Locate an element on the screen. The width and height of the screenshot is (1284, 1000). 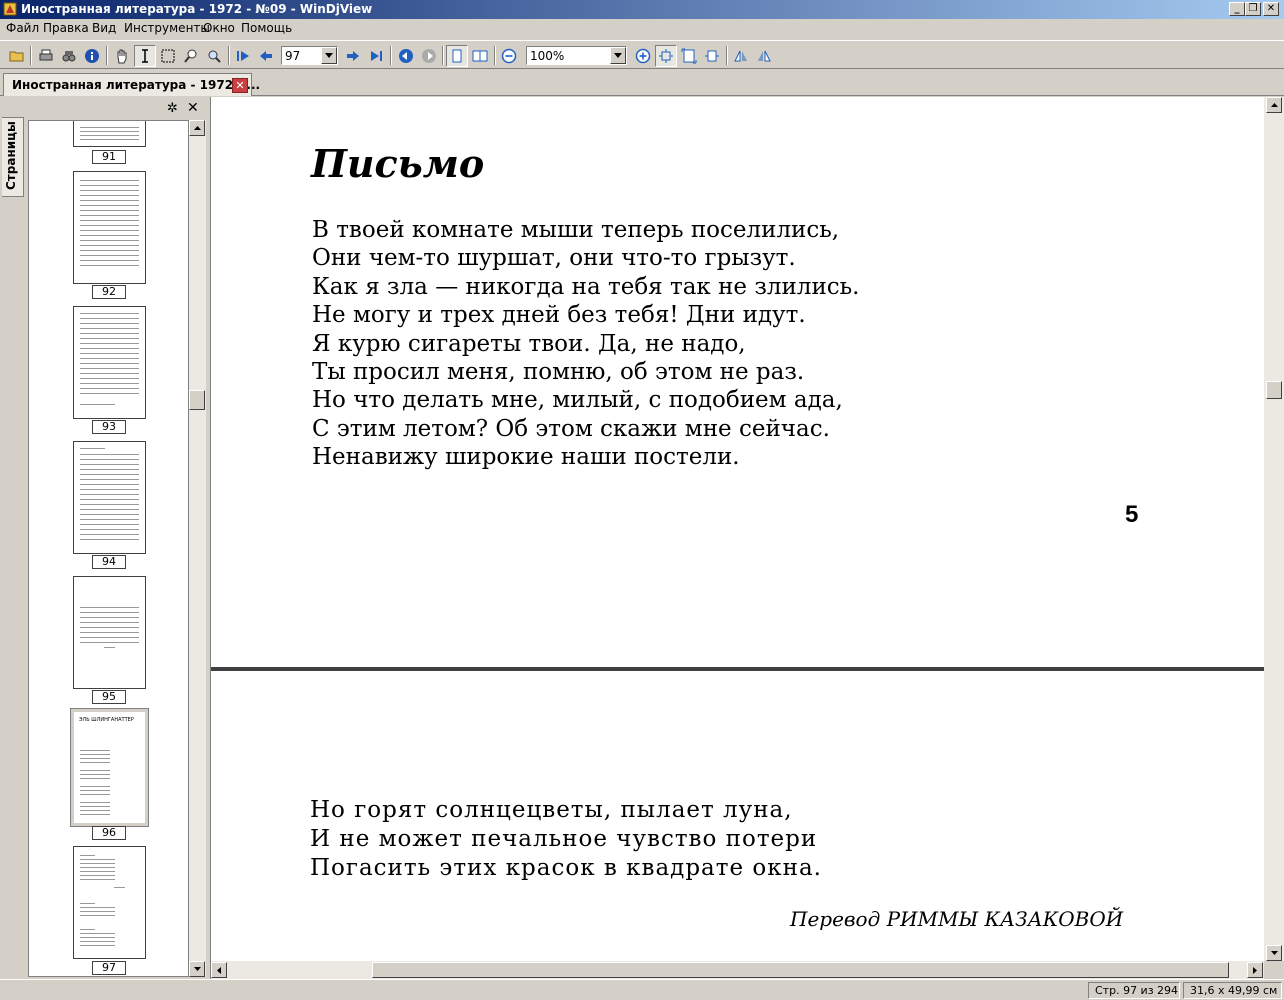
close-tab-icon: ✕ is located at coordinates (240, 85).